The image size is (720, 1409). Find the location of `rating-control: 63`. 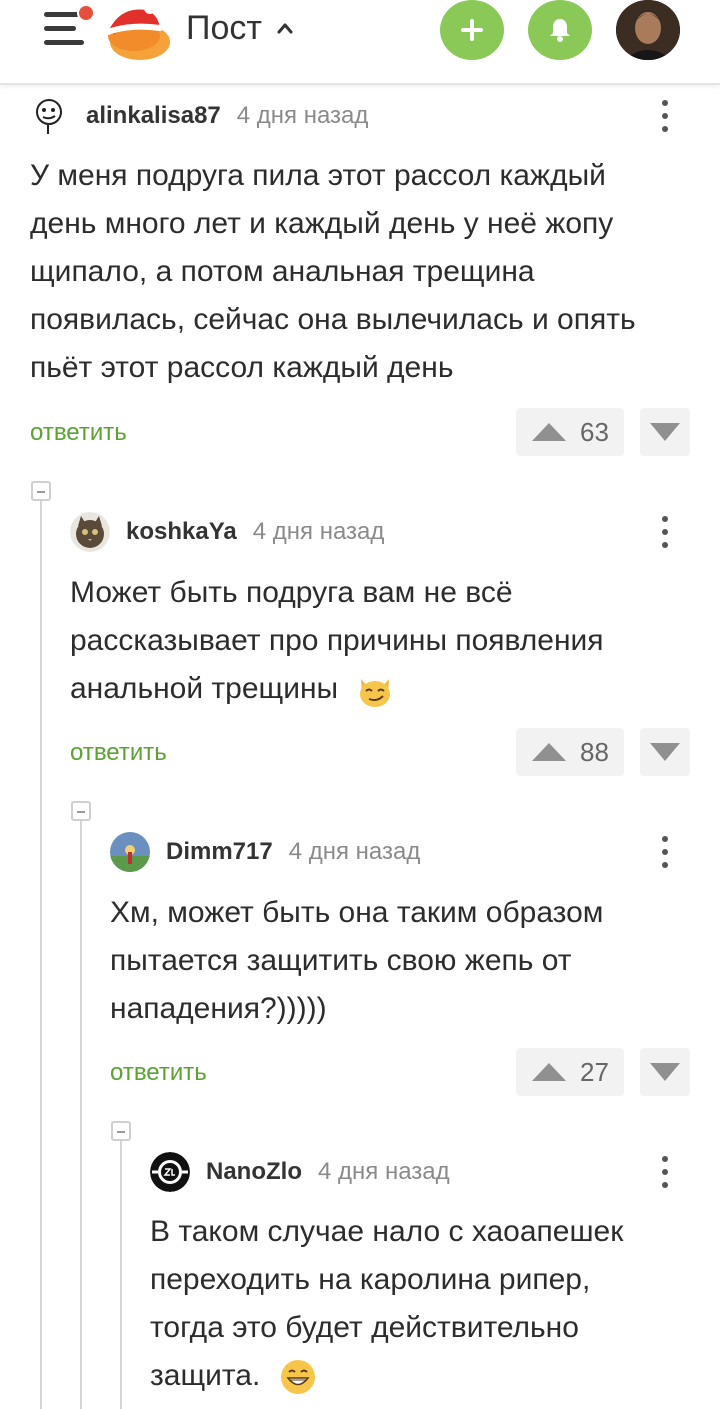

rating-control: 63 is located at coordinates (603, 432).